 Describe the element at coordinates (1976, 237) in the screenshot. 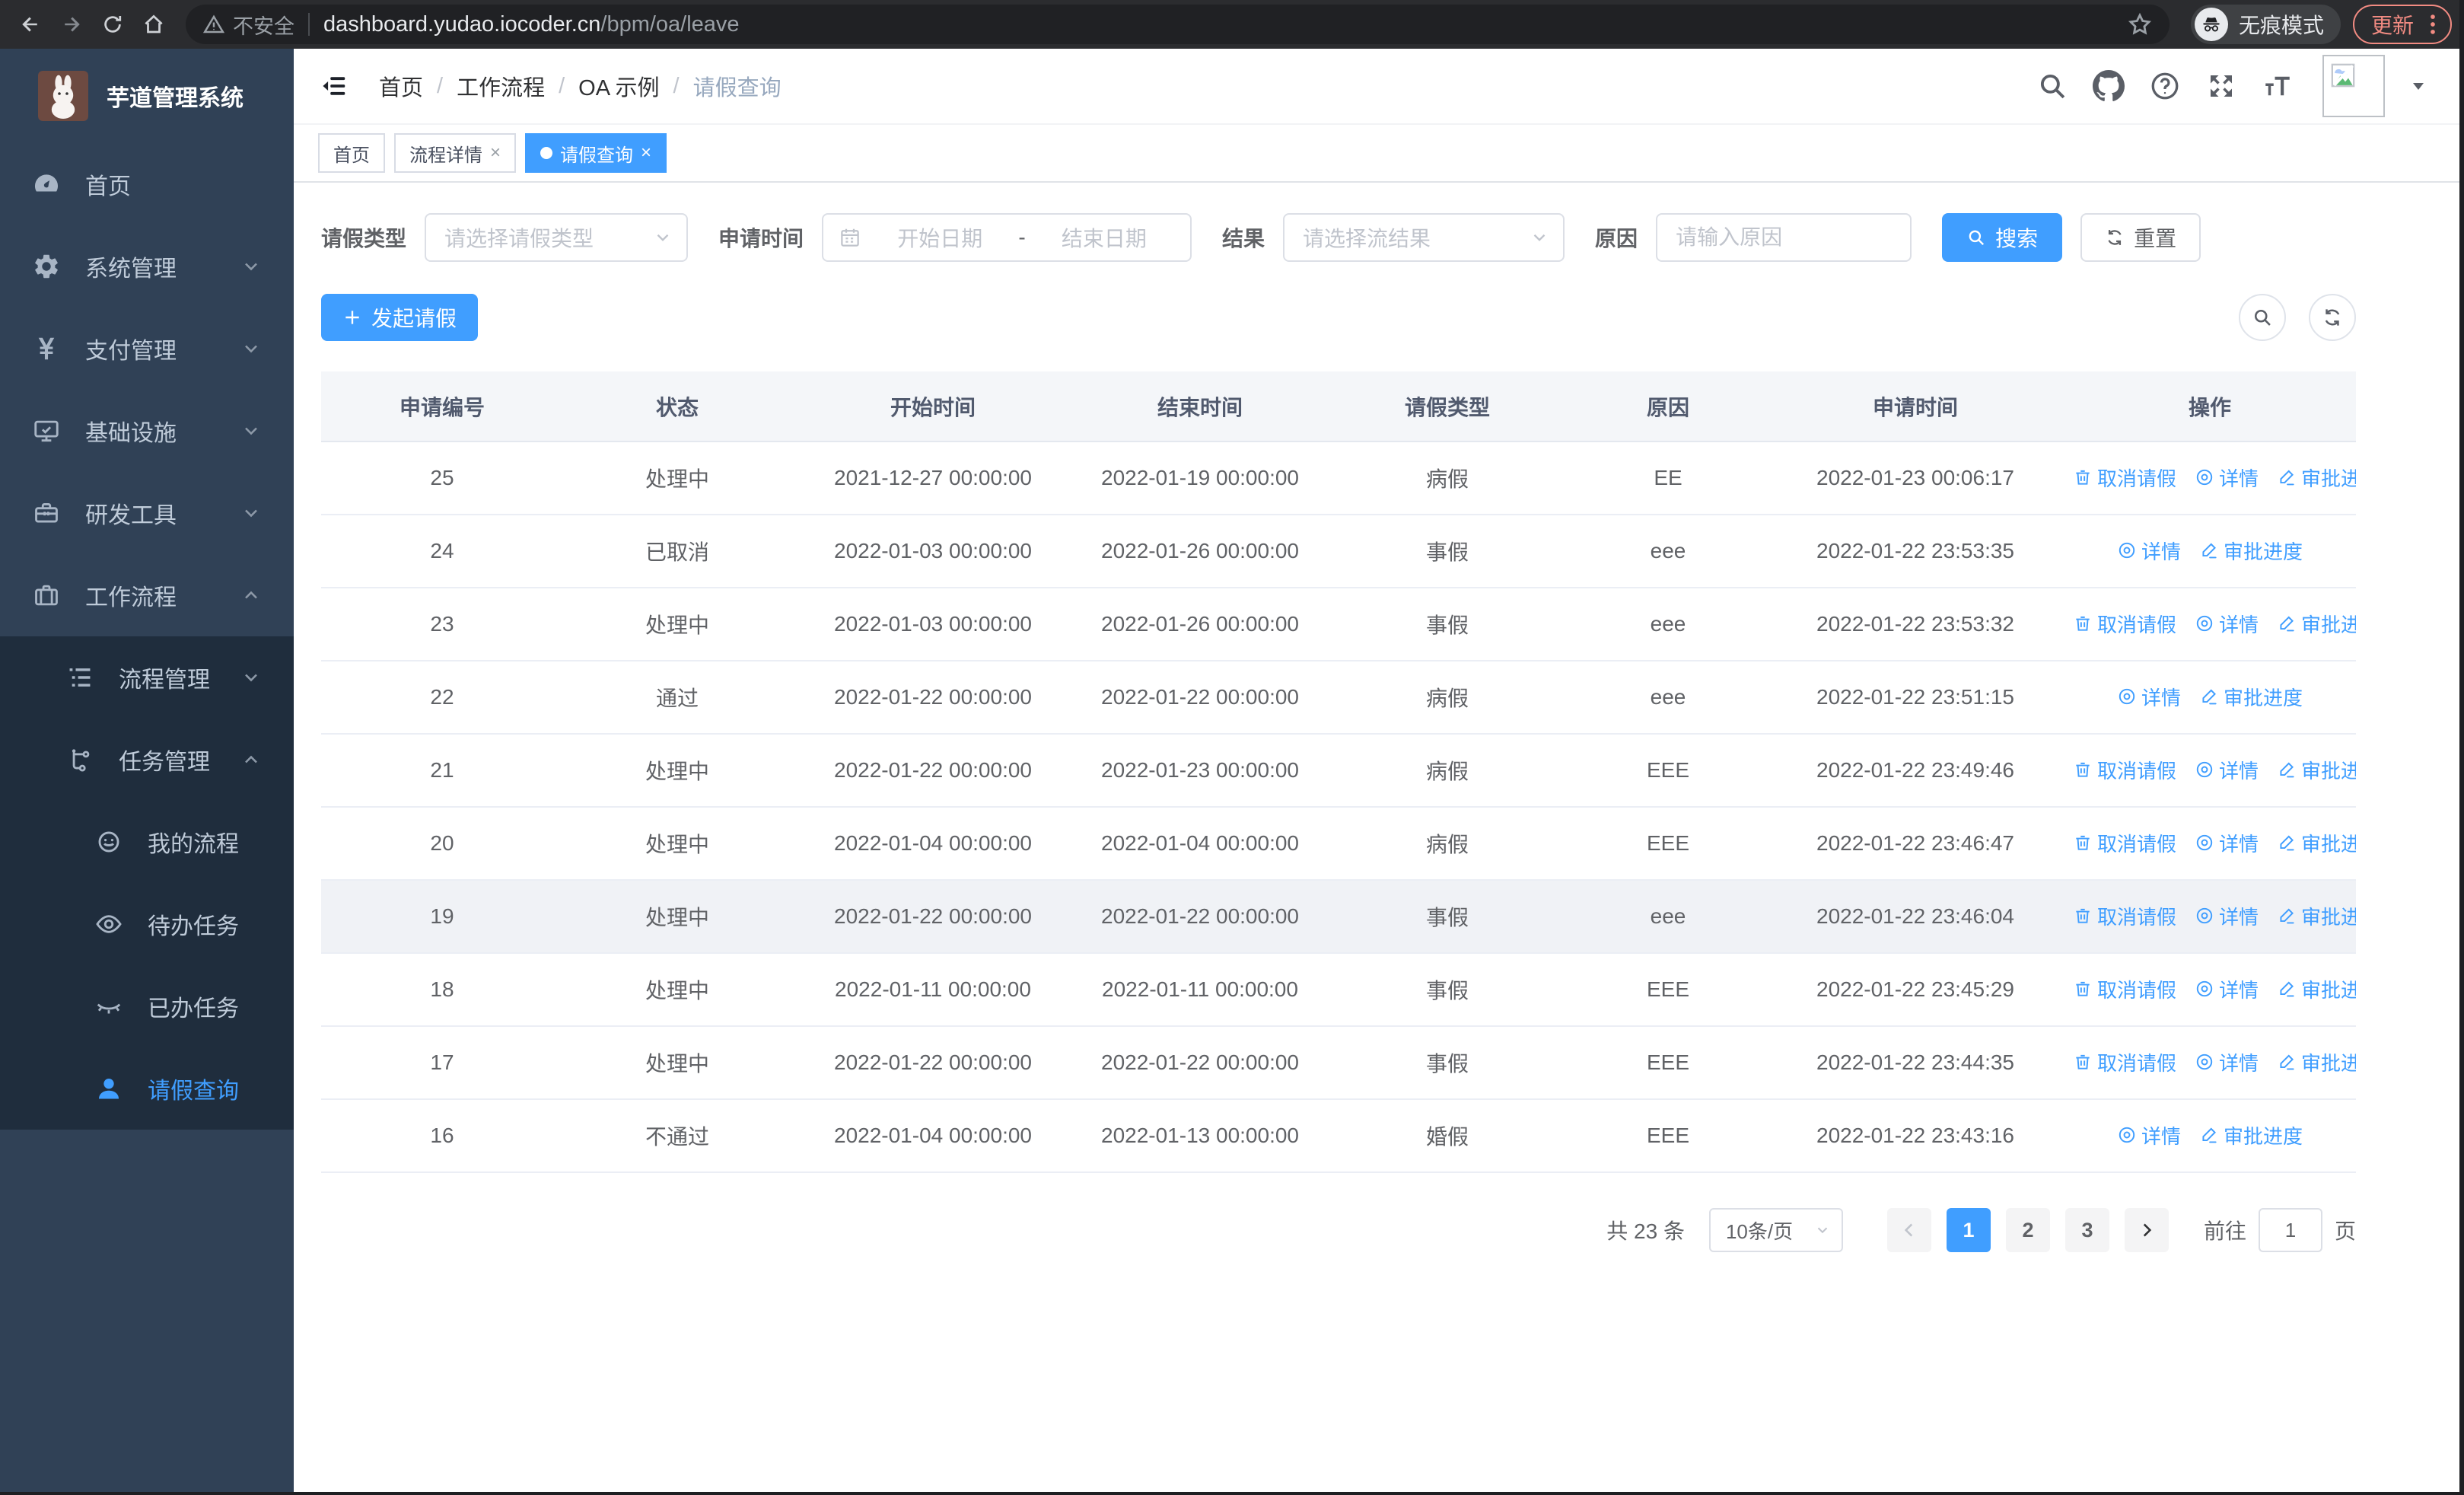

I see `search-icon` at that location.